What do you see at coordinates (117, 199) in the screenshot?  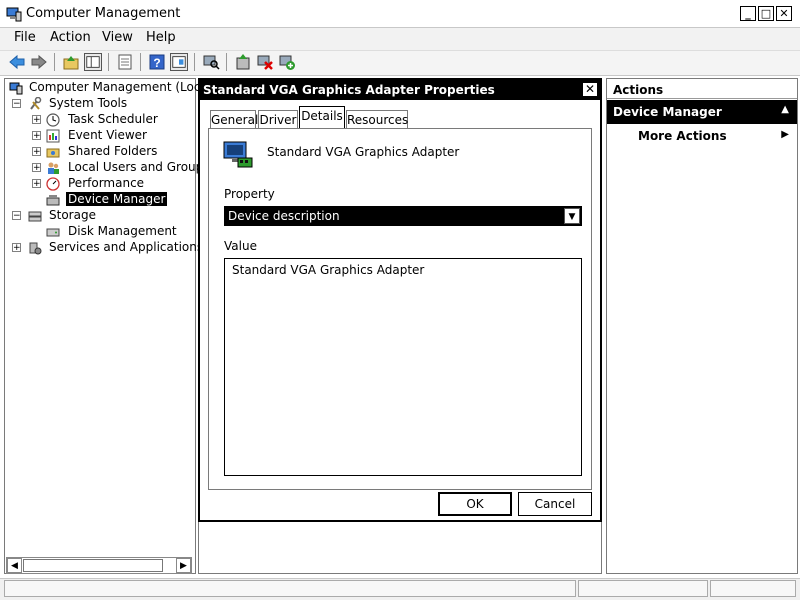 I see `tree-label-selected: Device Manager` at bounding box center [117, 199].